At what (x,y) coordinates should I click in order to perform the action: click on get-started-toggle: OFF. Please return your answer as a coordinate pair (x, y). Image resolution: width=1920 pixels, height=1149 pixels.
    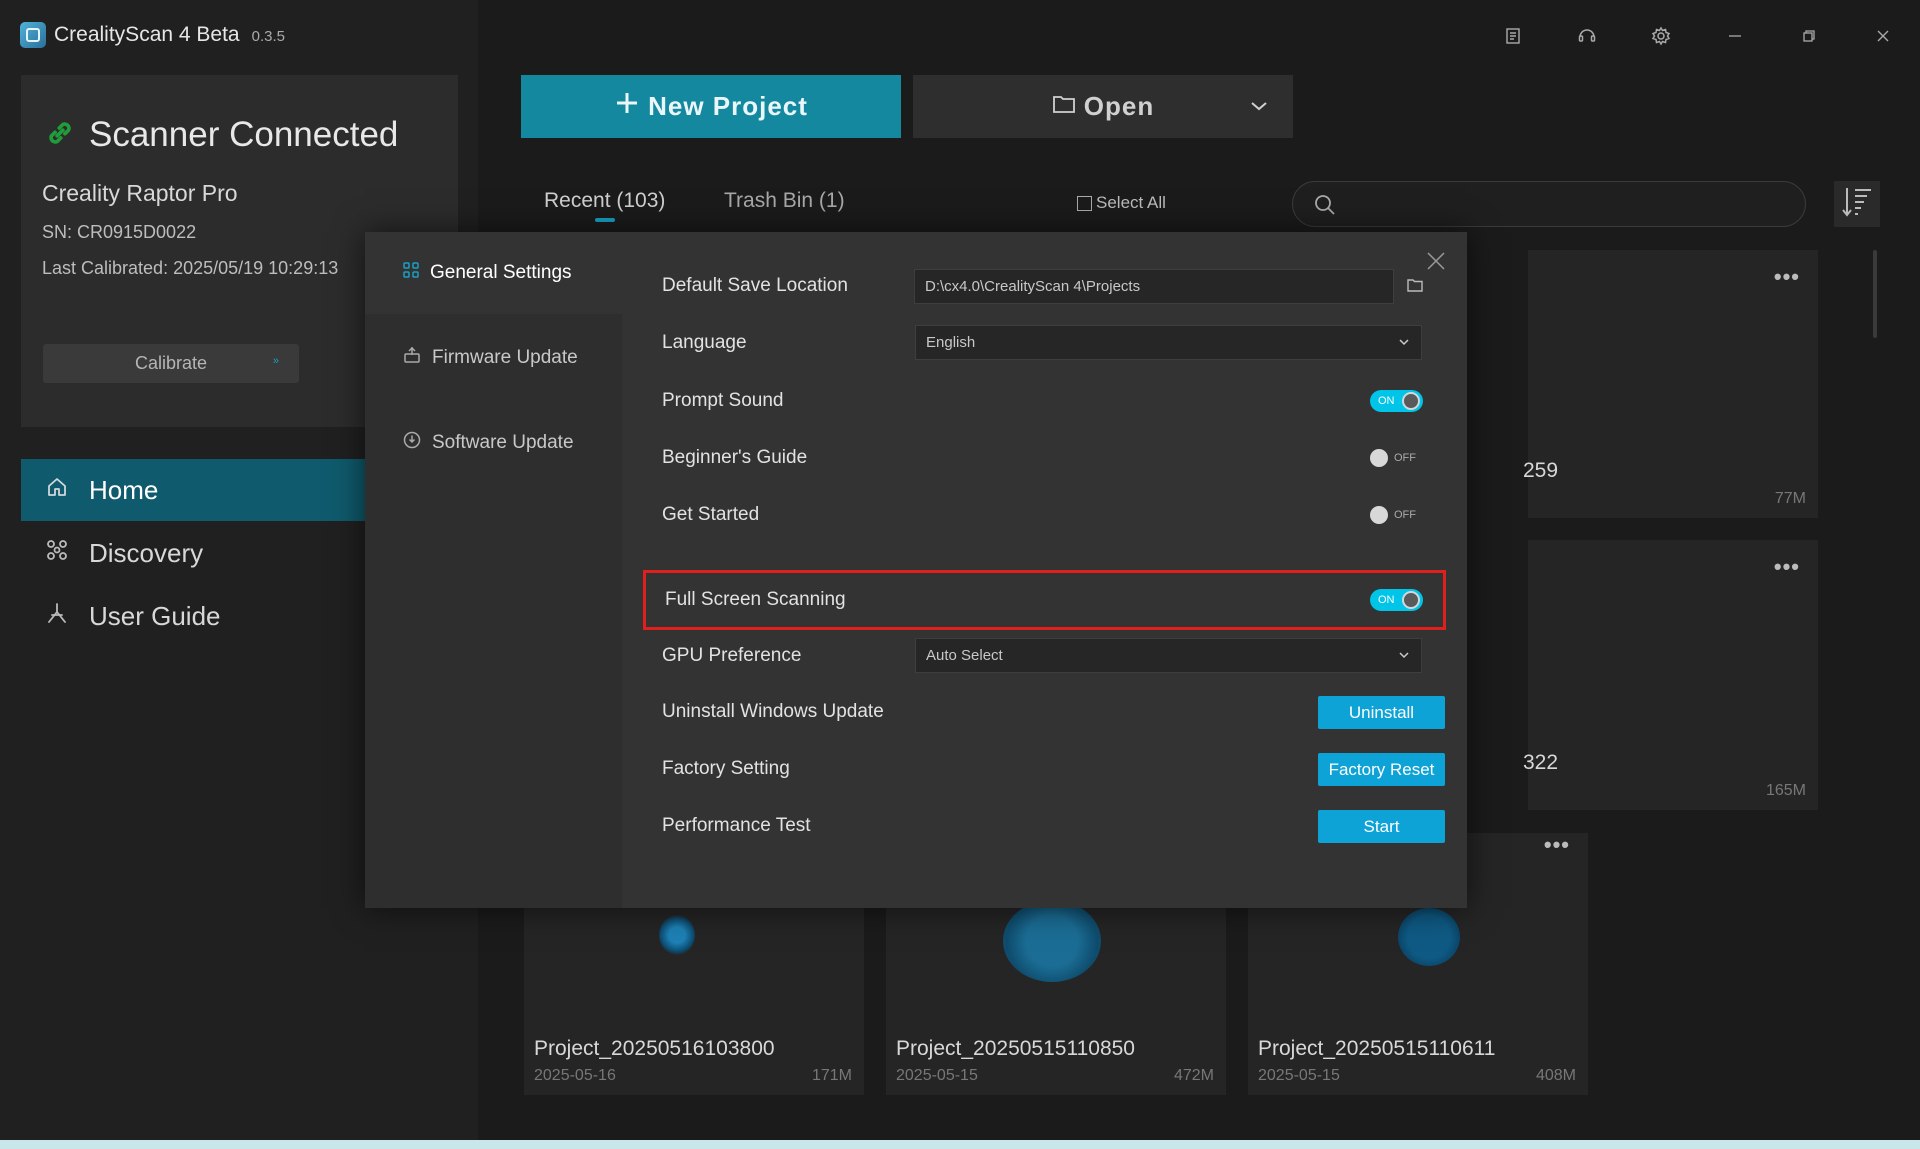
    Looking at the image, I should click on (1396, 515).